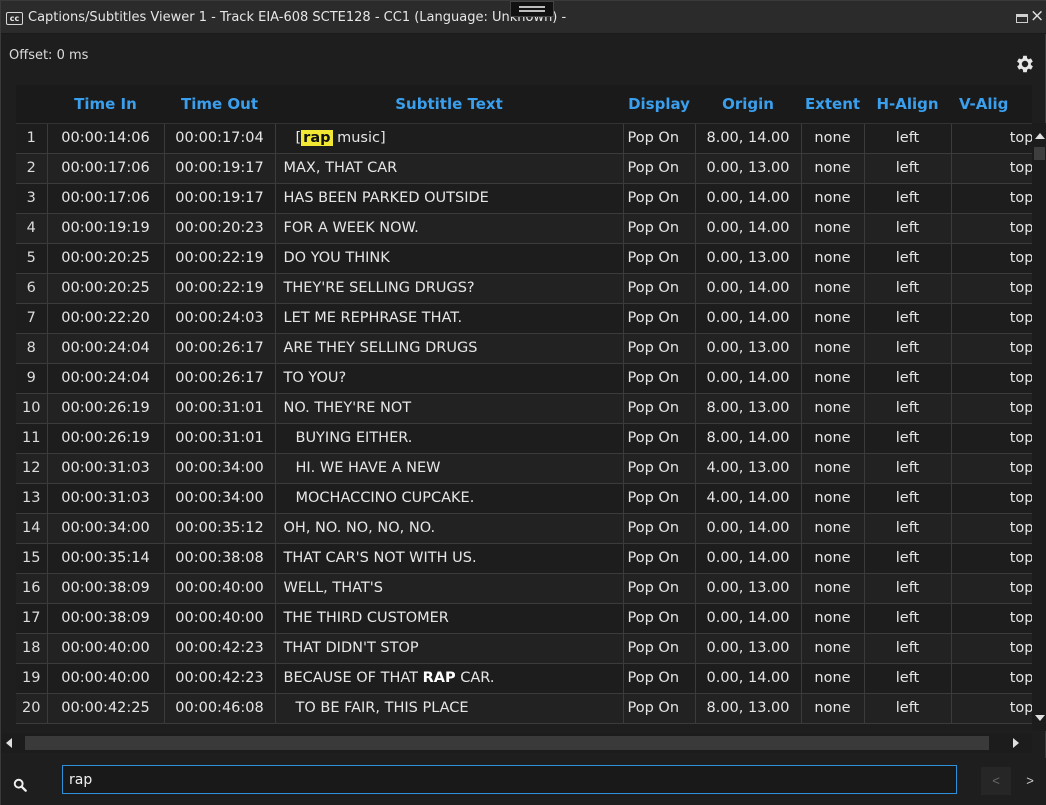  I want to click on previous-match-button: <, so click(996, 781).